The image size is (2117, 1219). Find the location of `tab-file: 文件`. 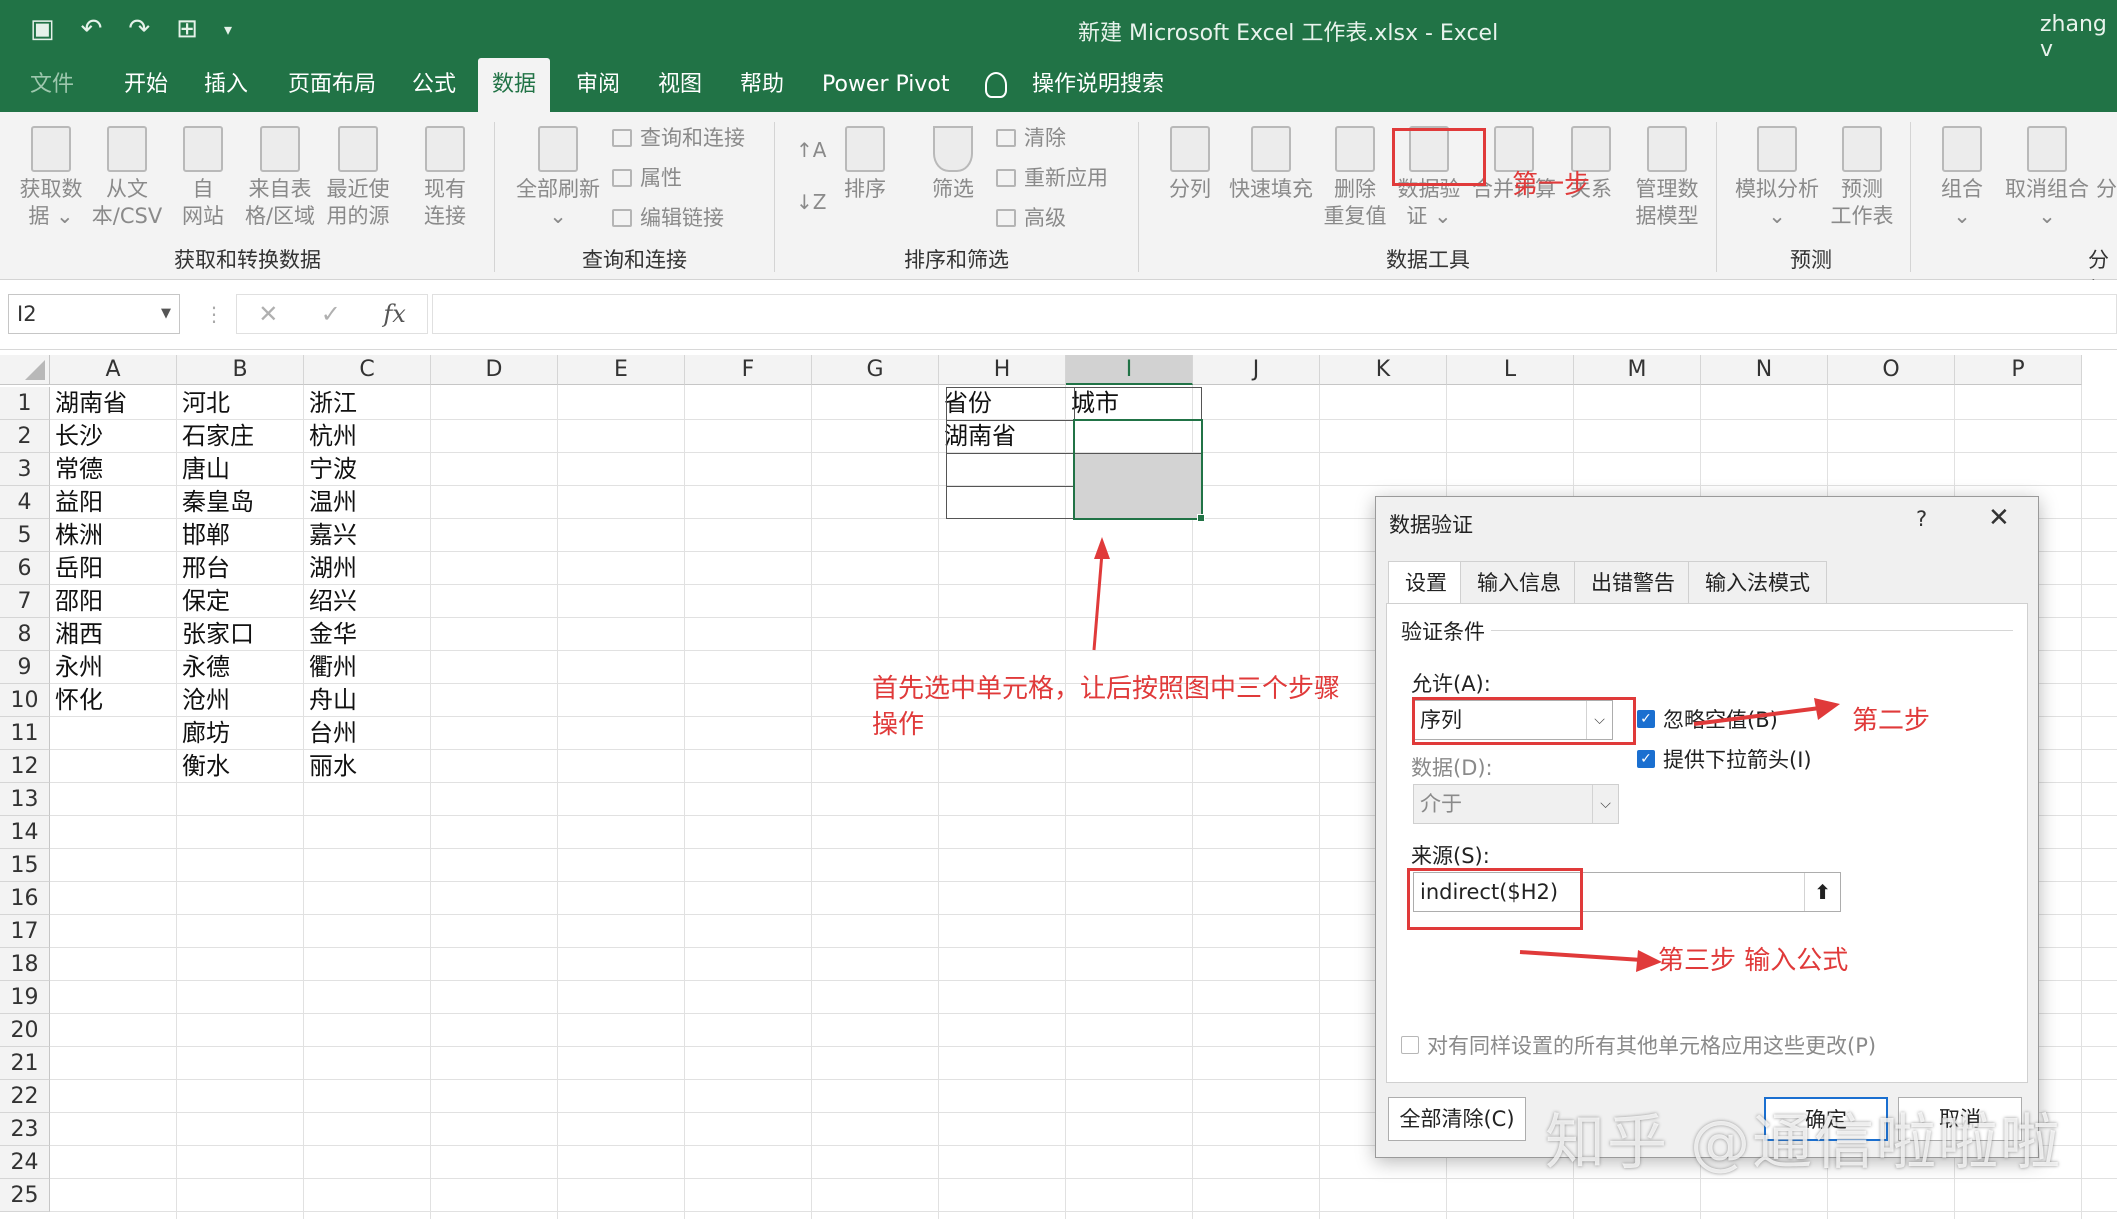

tab-file: 文件 is located at coordinates (52, 85).